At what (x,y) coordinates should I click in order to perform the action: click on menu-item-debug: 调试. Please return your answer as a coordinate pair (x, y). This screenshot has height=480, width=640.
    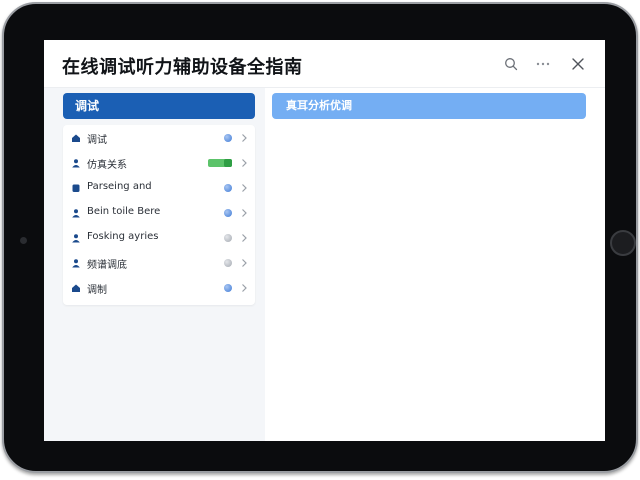
    Looking at the image, I should click on (159, 138).